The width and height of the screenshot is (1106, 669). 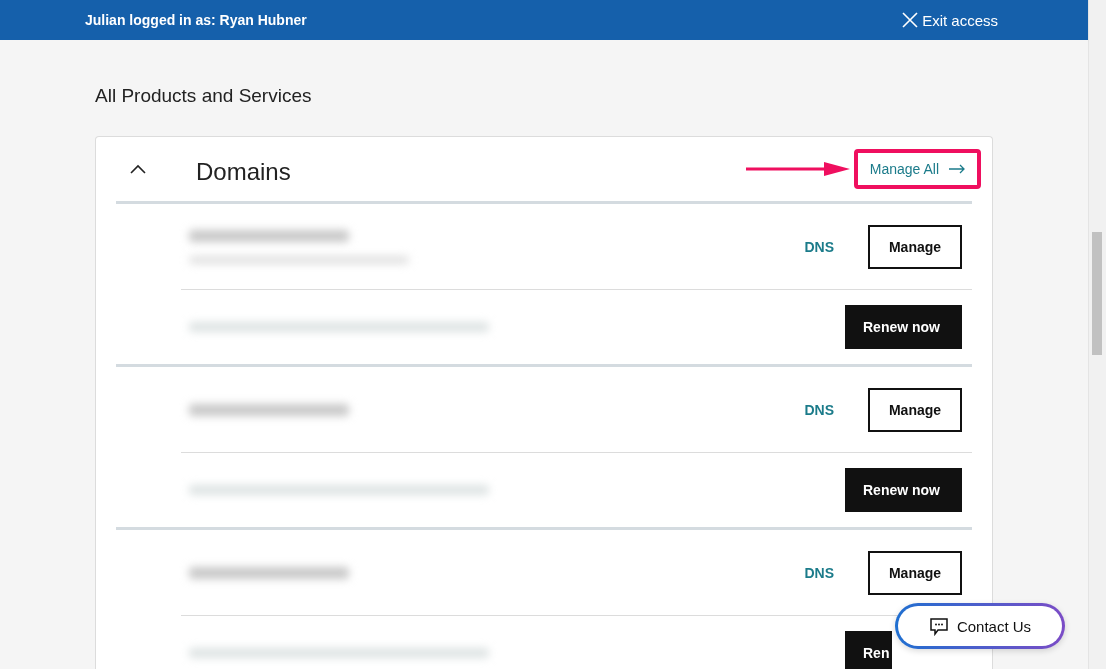 I want to click on manage-all-link: Manage All, so click(x=917, y=169).